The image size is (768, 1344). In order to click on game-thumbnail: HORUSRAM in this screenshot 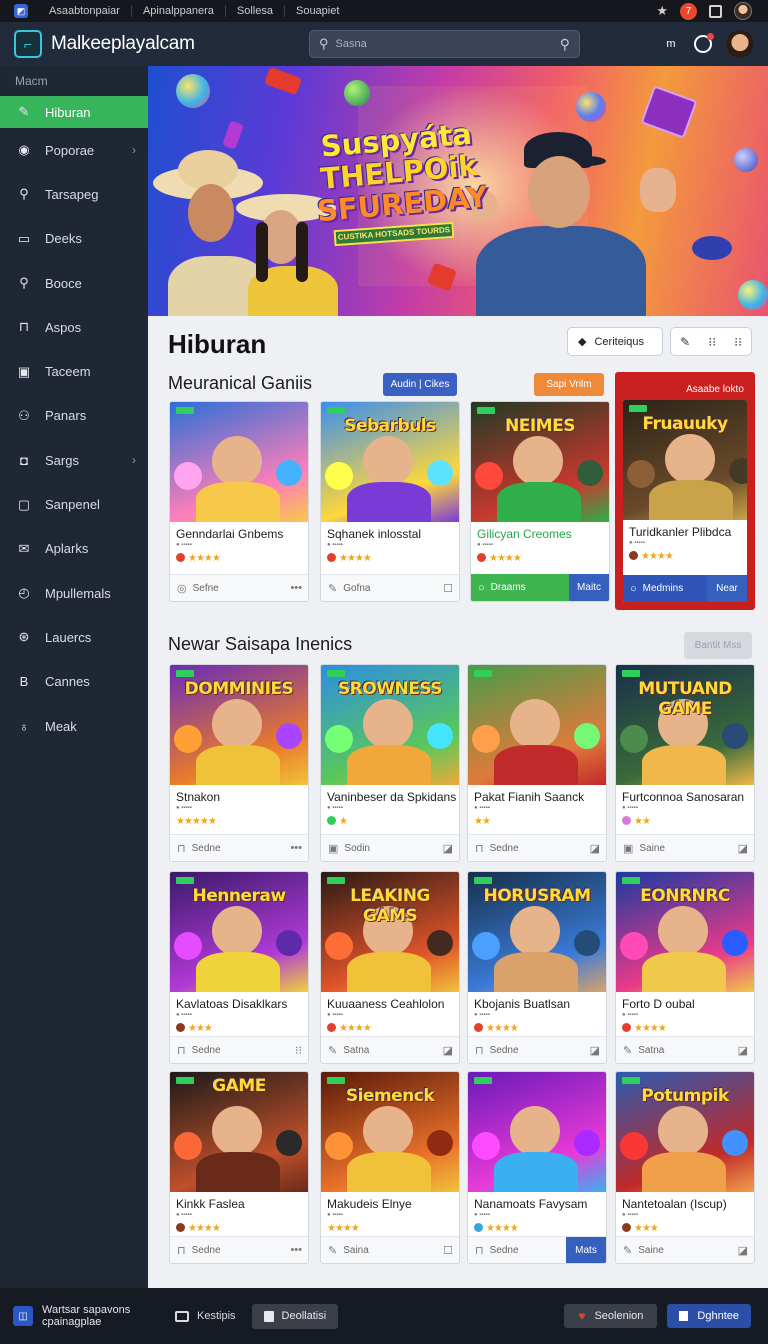, I will do `click(537, 932)`.